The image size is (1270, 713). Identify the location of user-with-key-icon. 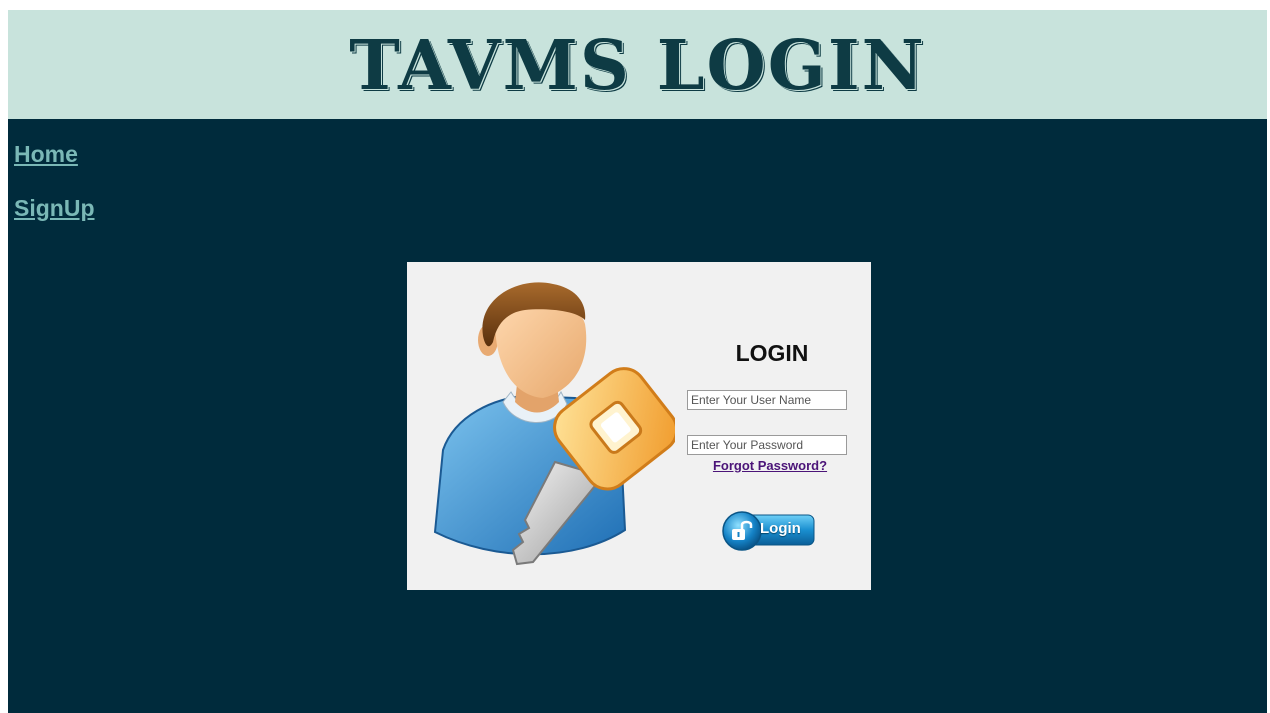
(554, 424).